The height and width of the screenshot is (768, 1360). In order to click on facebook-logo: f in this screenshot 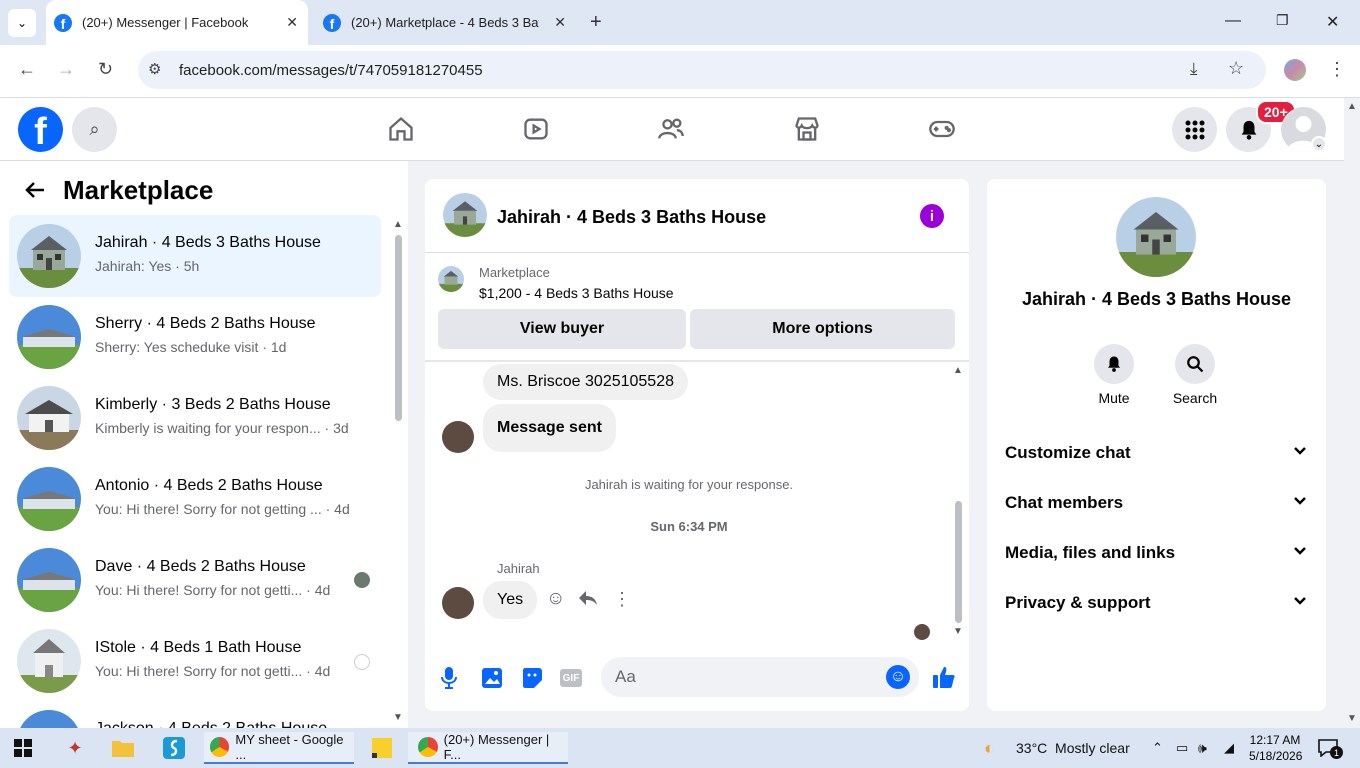, I will do `click(40, 129)`.